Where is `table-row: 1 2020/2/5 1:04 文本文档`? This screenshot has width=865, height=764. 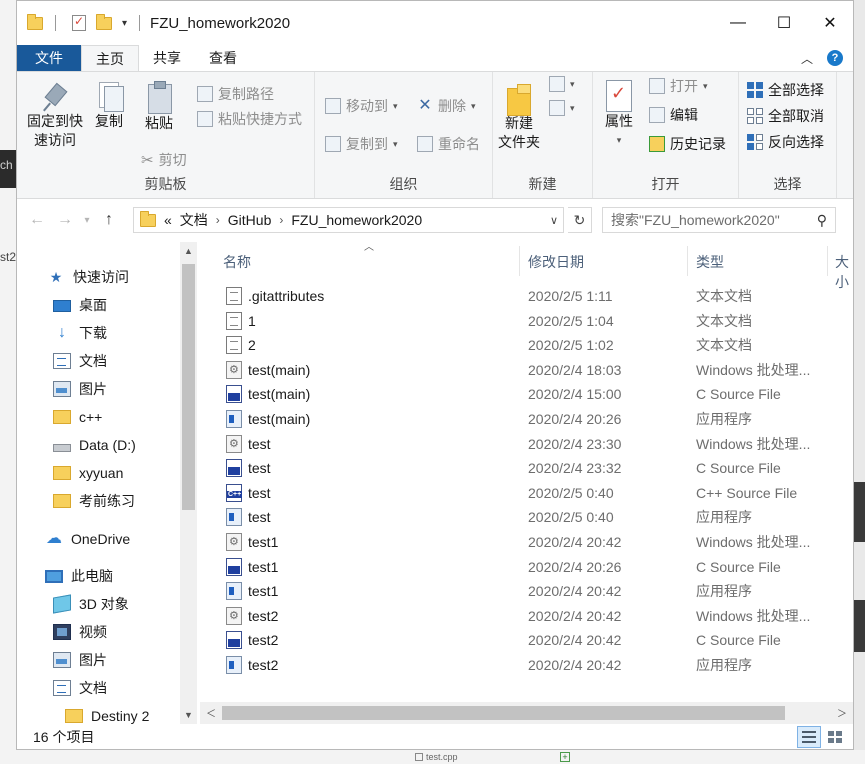 table-row: 1 2020/2/5 1:04 文本文档 is located at coordinates (535, 321).